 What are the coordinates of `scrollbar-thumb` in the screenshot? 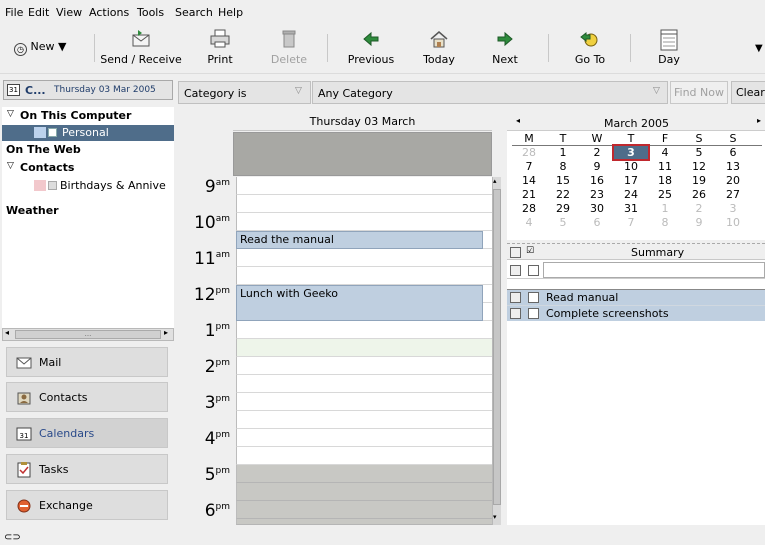 It's located at (497, 347).